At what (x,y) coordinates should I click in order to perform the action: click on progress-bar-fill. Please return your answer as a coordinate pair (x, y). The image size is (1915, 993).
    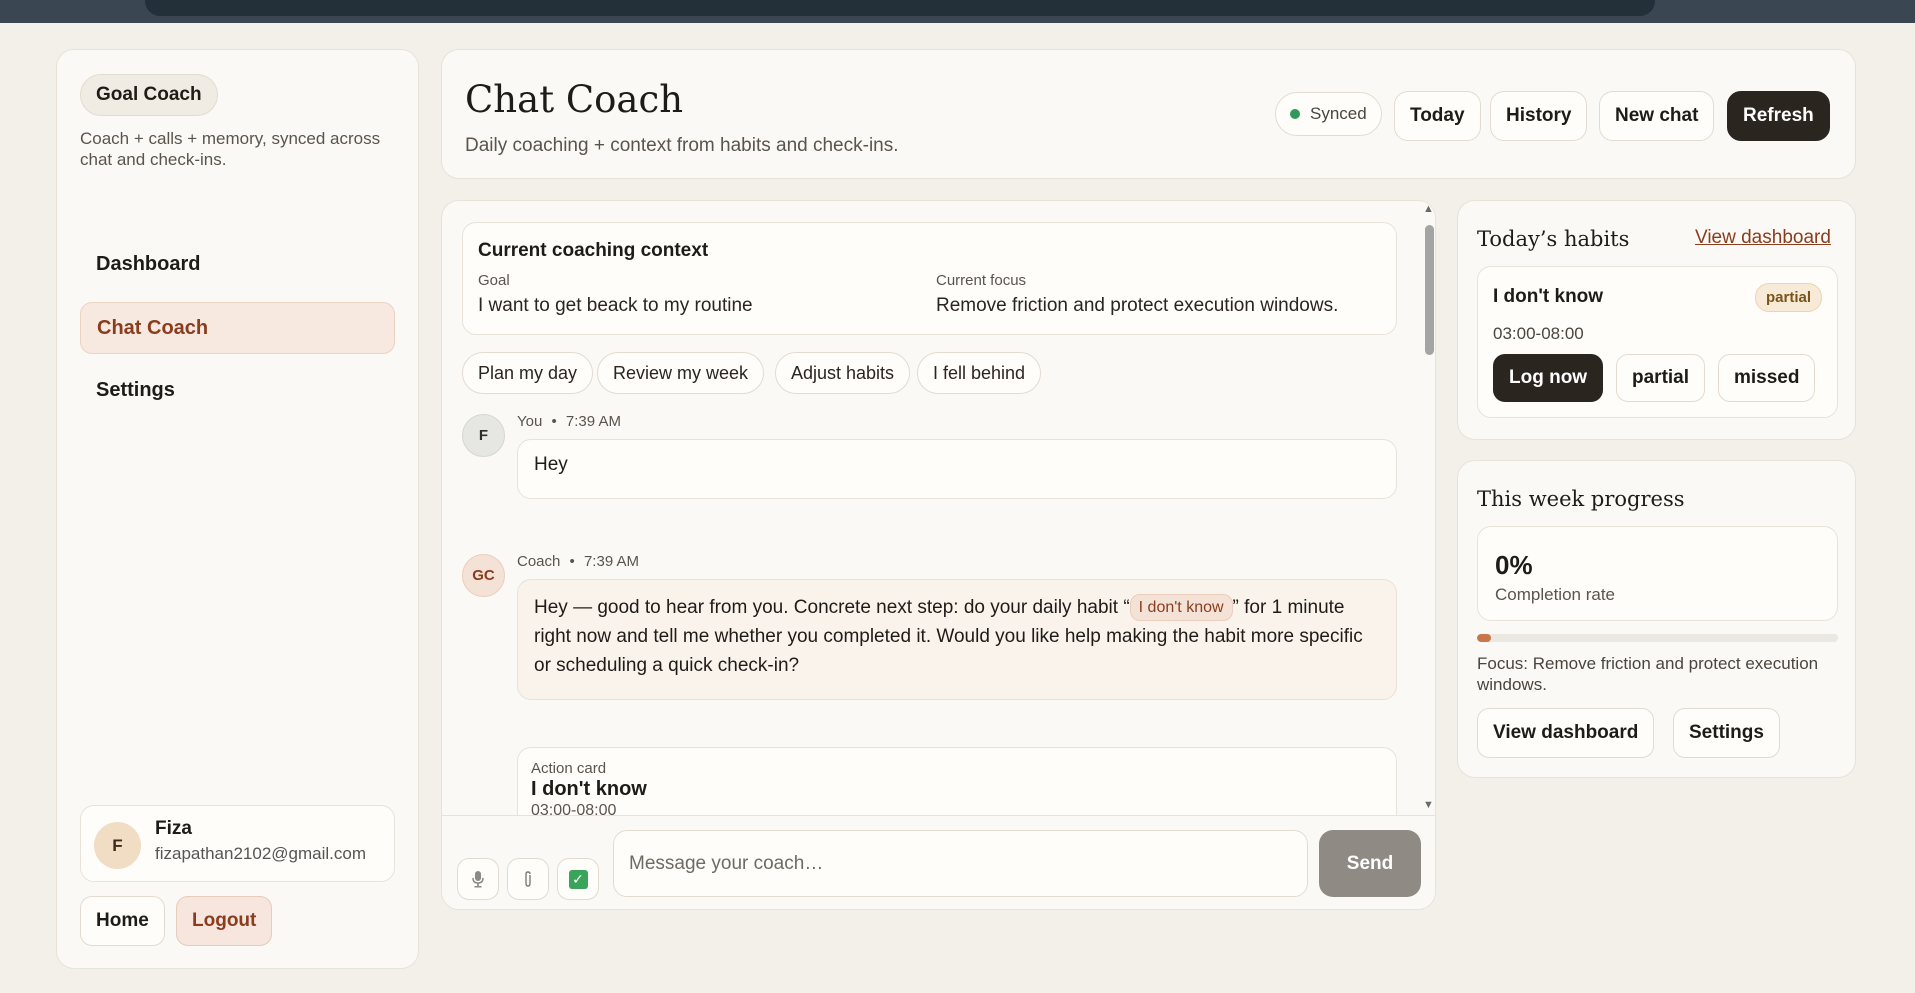
    Looking at the image, I should click on (1484, 638).